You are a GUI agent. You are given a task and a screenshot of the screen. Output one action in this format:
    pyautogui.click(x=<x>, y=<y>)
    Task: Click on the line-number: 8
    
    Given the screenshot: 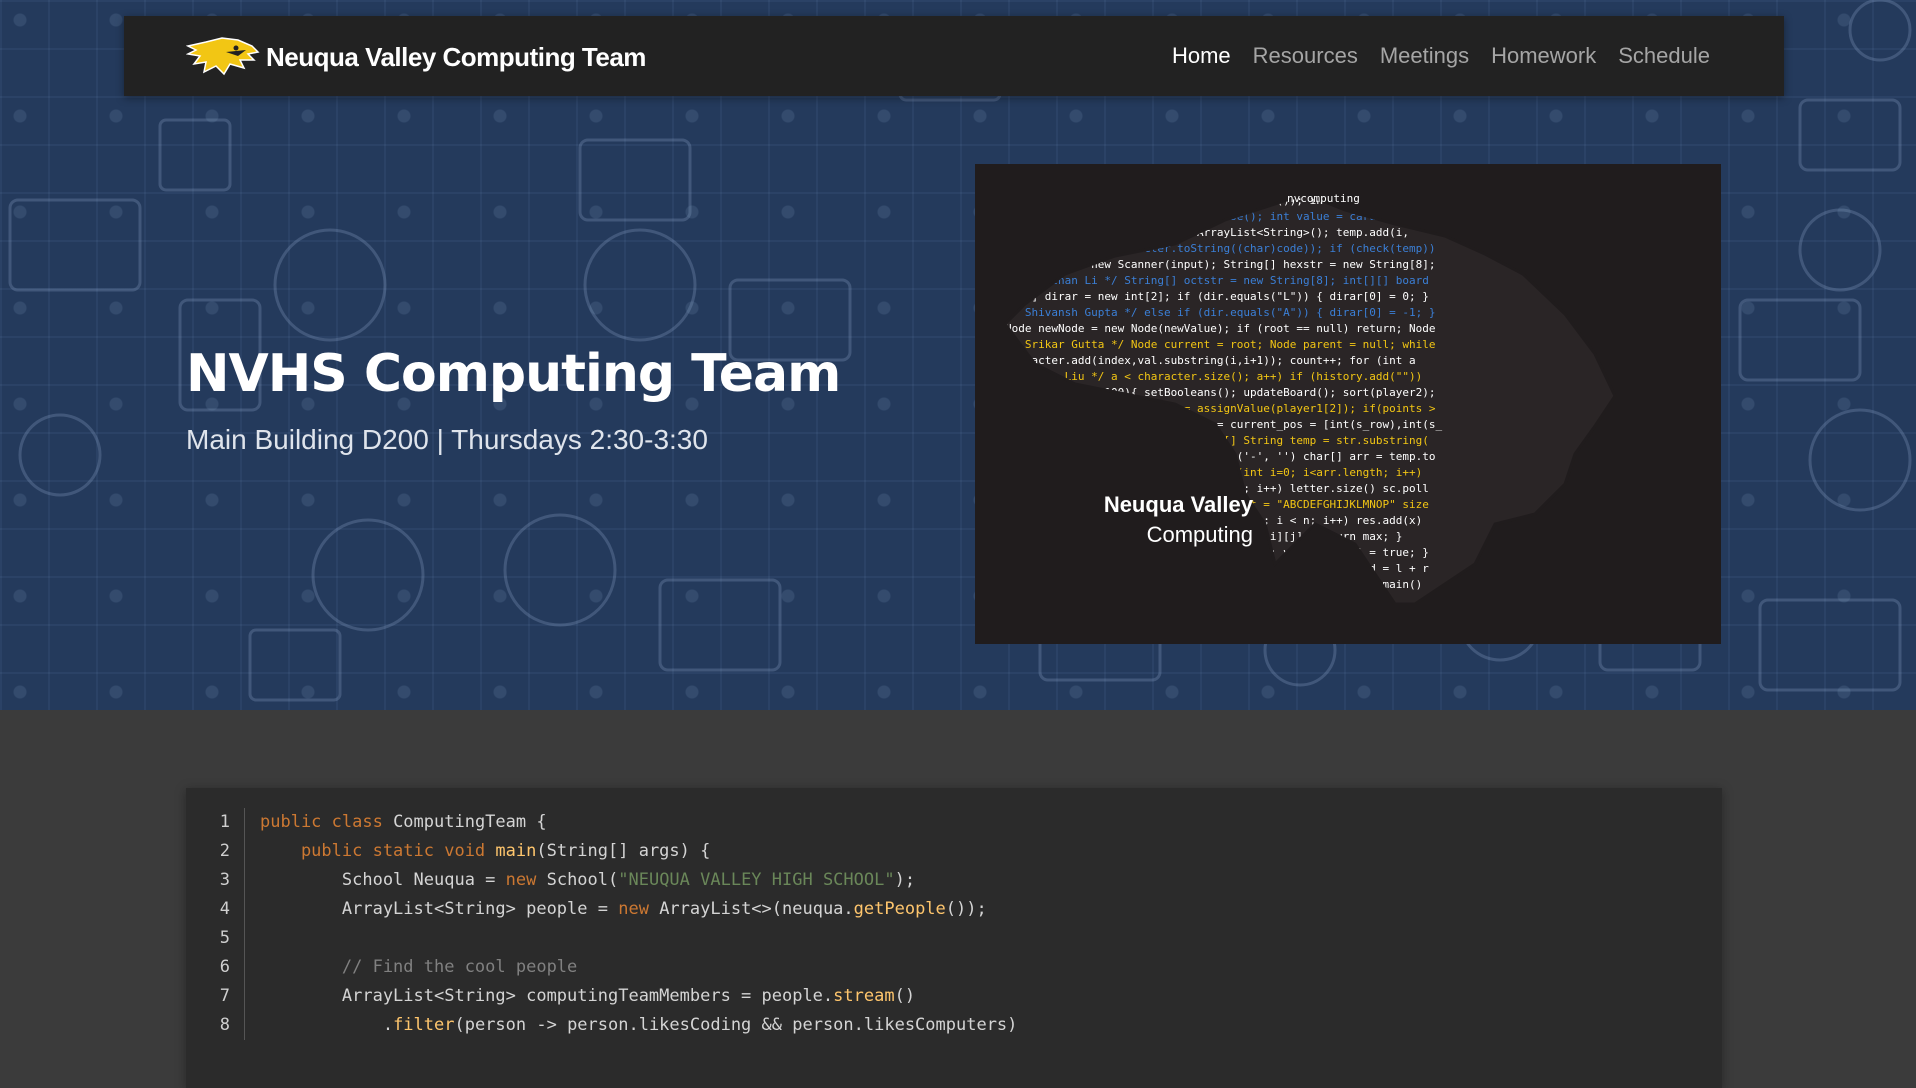 What is the action you would take?
    pyautogui.click(x=224, y=1025)
    